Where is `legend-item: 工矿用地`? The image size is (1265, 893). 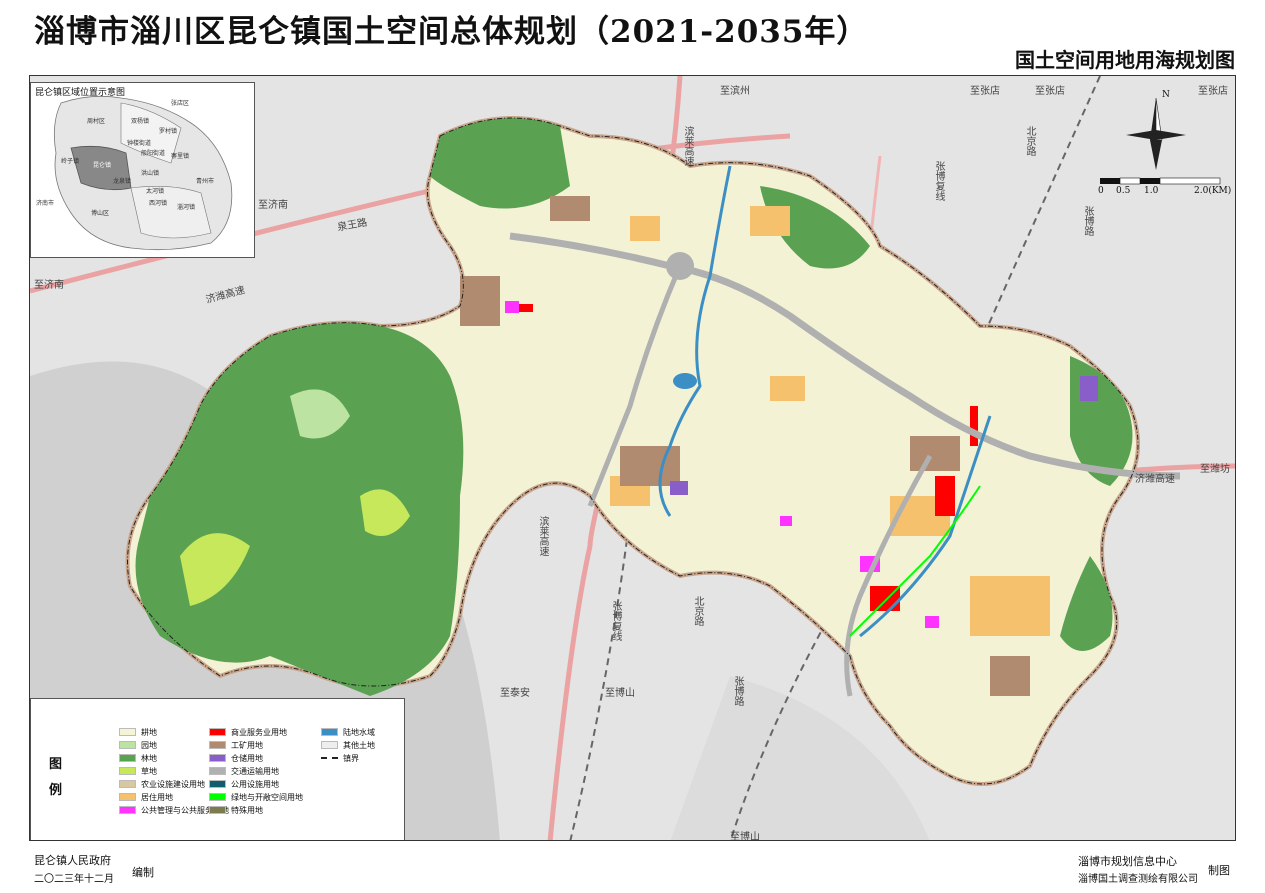 legend-item: 工矿用地 is located at coordinates (236, 745).